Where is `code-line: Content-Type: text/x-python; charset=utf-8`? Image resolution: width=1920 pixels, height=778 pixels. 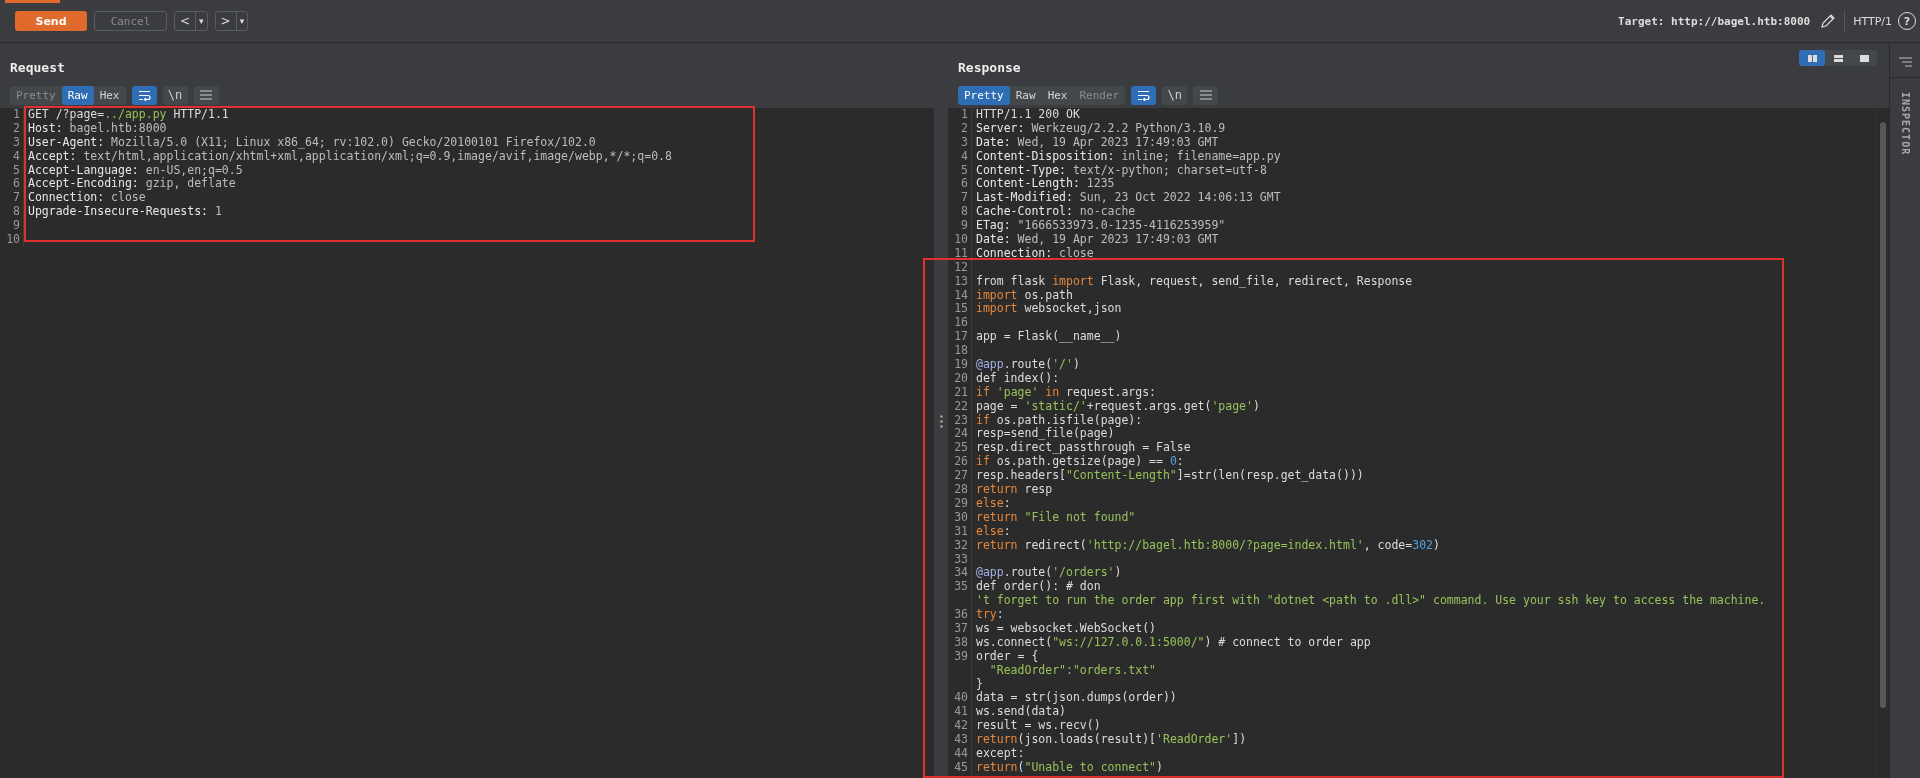
code-line: Content-Type: text/x-python; charset=utf-8 is located at coordinates (1121, 170).